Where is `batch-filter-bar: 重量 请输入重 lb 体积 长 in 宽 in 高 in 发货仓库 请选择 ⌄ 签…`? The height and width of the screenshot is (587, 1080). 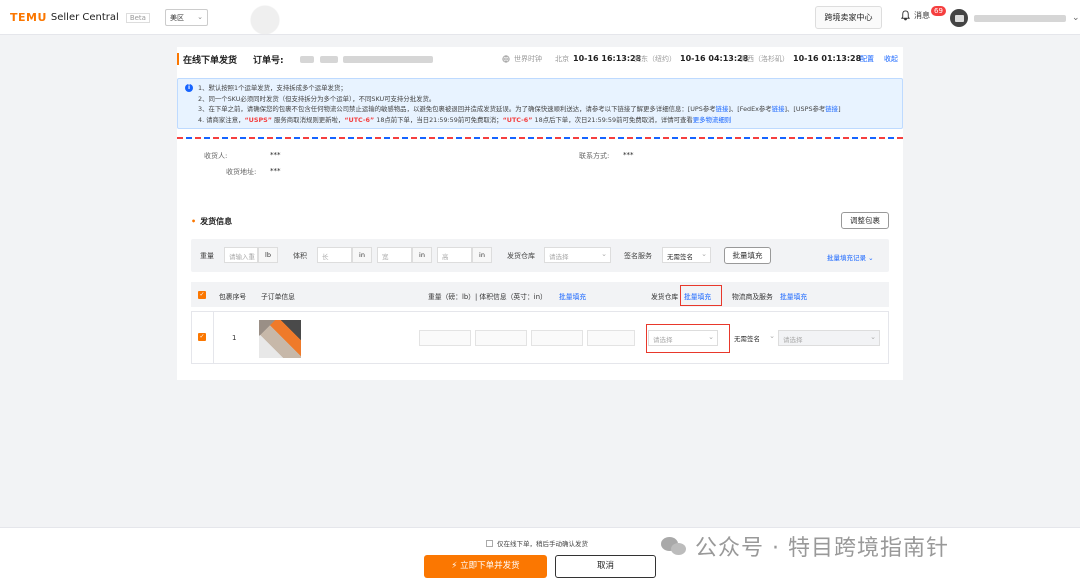 batch-filter-bar: 重量 请输入重 lb 体积 长 in 宽 in 高 in 发货仓库 请选择 ⌄ 签… is located at coordinates (540, 255).